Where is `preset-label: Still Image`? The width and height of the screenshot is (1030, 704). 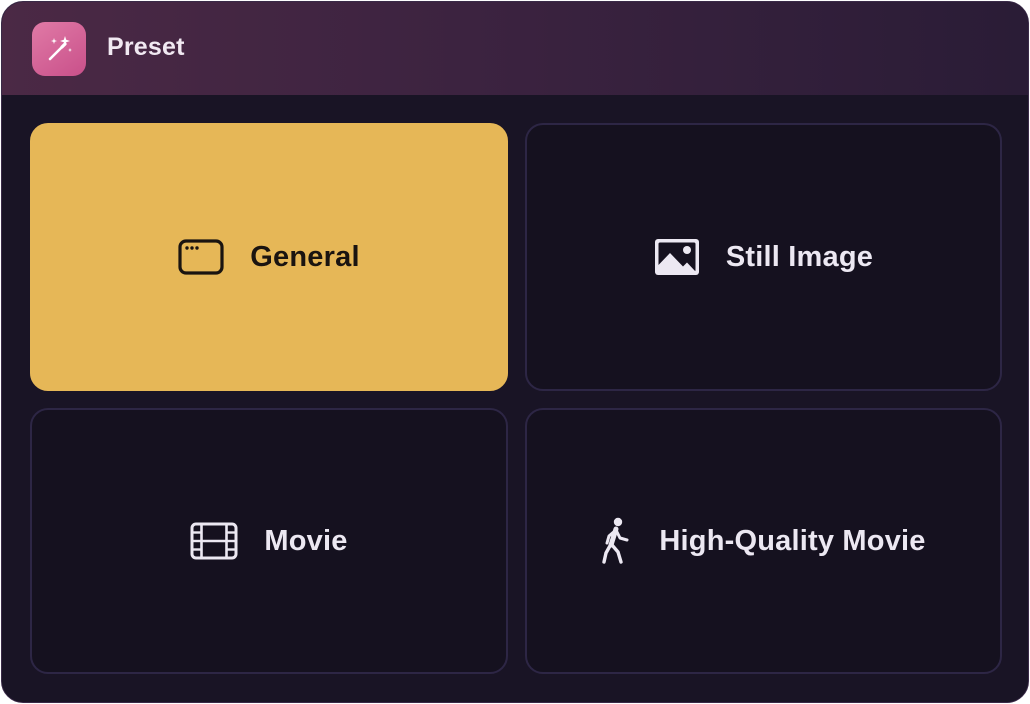
preset-label: Still Image is located at coordinates (799, 256).